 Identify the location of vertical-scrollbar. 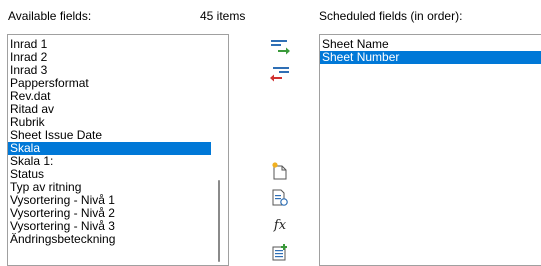
(219, 150).